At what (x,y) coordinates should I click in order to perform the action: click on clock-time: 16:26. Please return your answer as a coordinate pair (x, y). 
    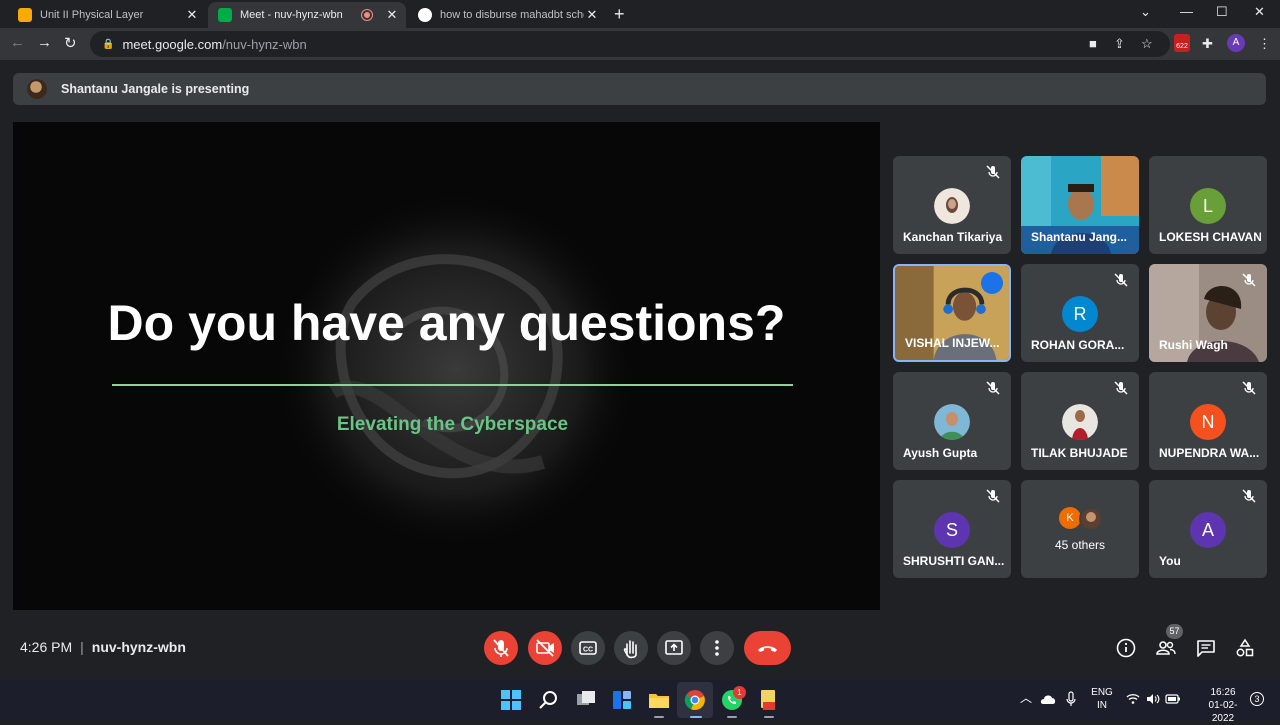
    Looking at the image, I should click on (1223, 692).